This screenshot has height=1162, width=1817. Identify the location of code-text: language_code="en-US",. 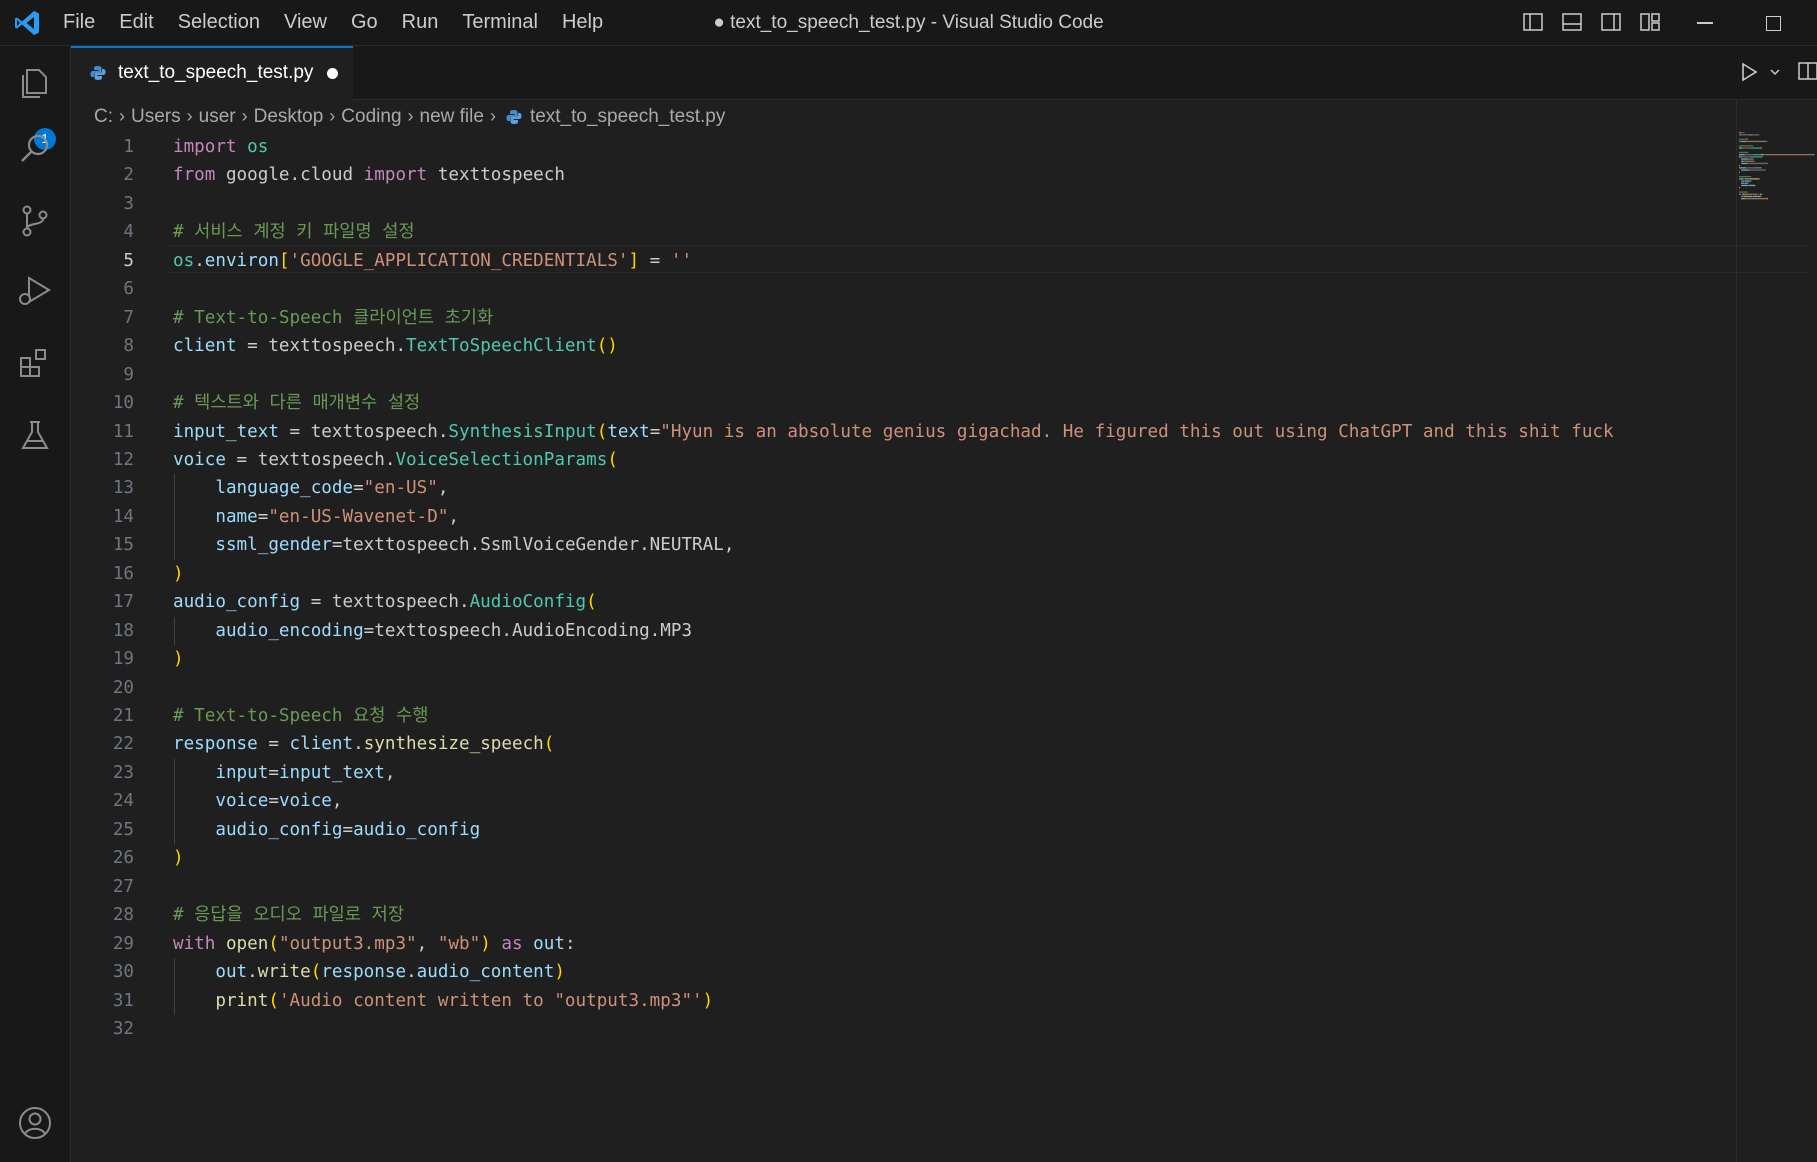
(955, 488).